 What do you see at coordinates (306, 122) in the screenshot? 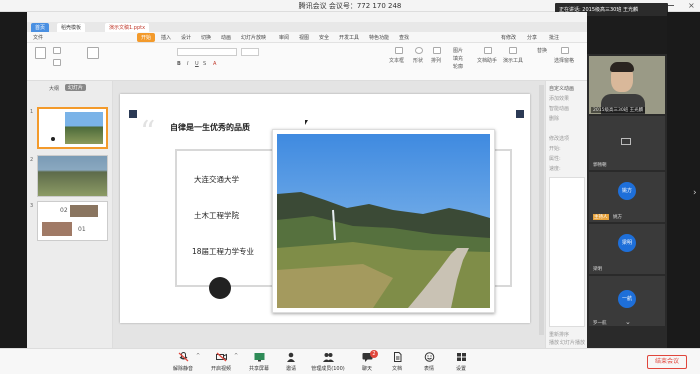
I see `mouse-cursor-icon` at bounding box center [306, 122].